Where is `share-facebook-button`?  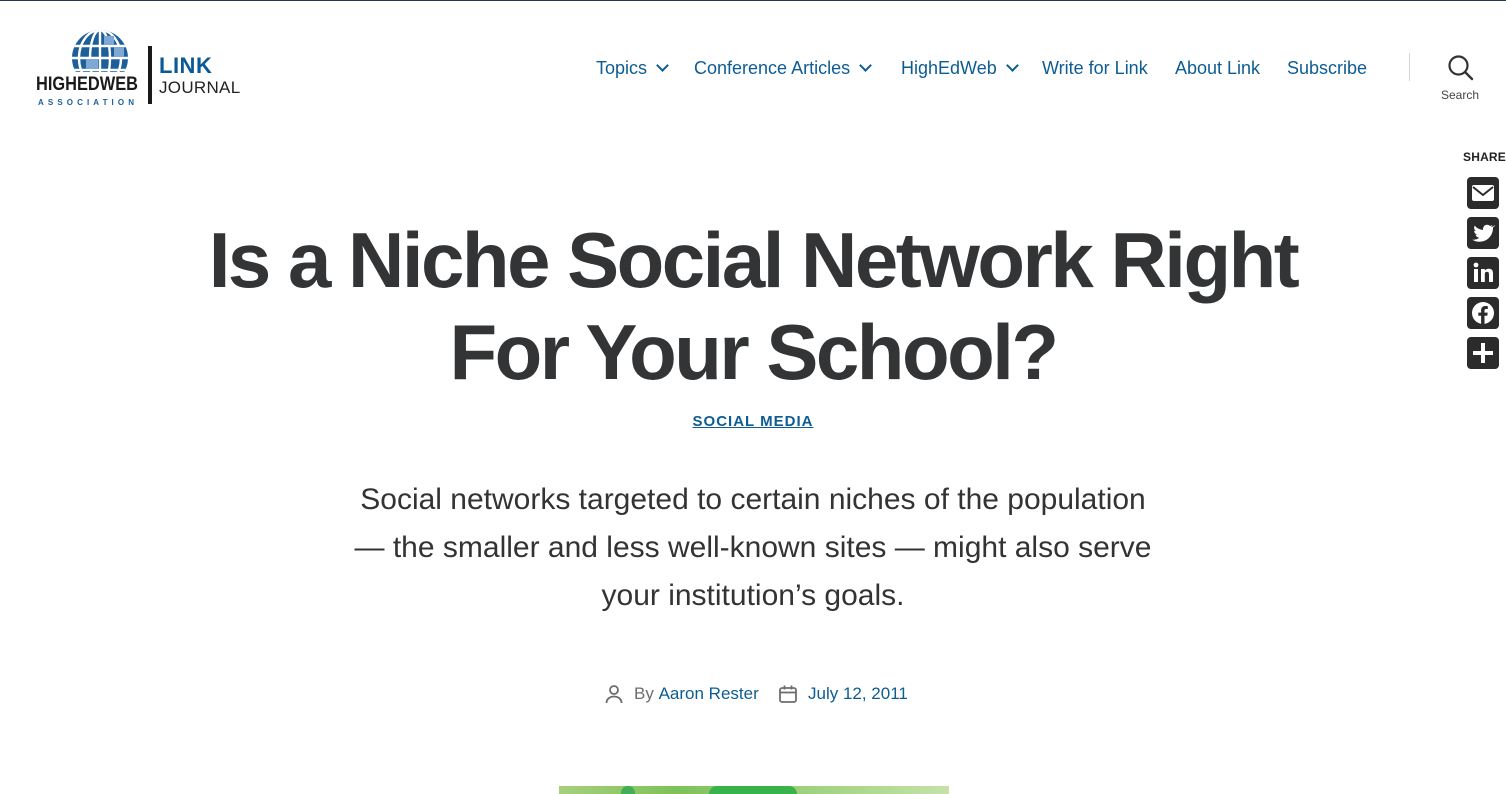
share-facebook-button is located at coordinates (1483, 313).